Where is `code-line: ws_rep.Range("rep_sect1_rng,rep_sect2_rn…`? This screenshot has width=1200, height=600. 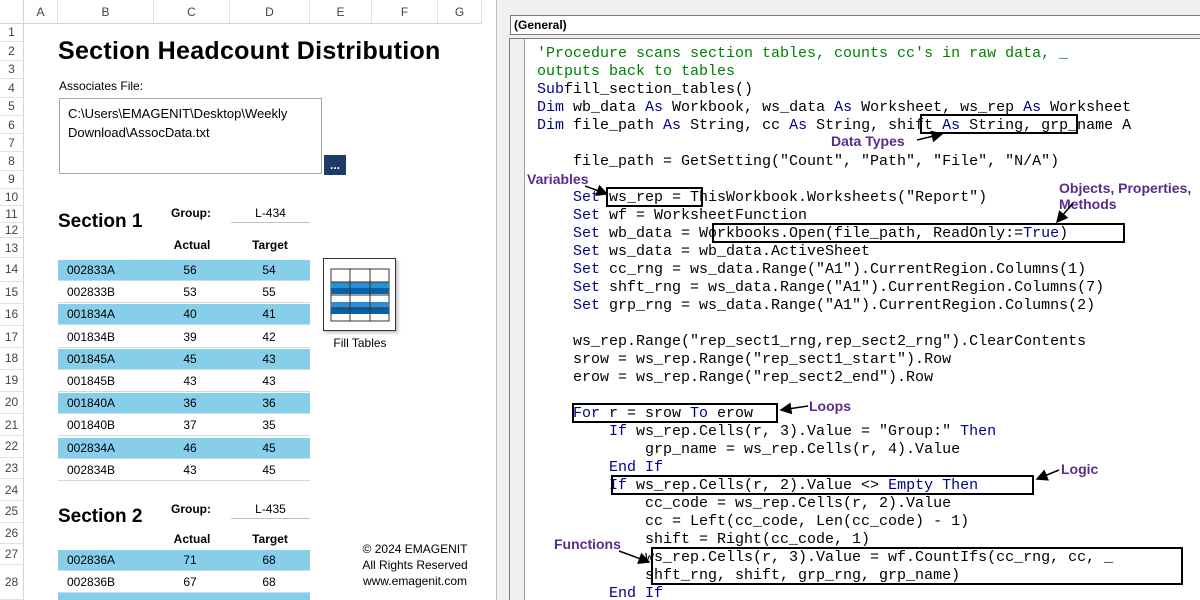 code-line: ws_rep.Range("rep_sect1_rng,rep_sect2_rn… is located at coordinates (834, 342).